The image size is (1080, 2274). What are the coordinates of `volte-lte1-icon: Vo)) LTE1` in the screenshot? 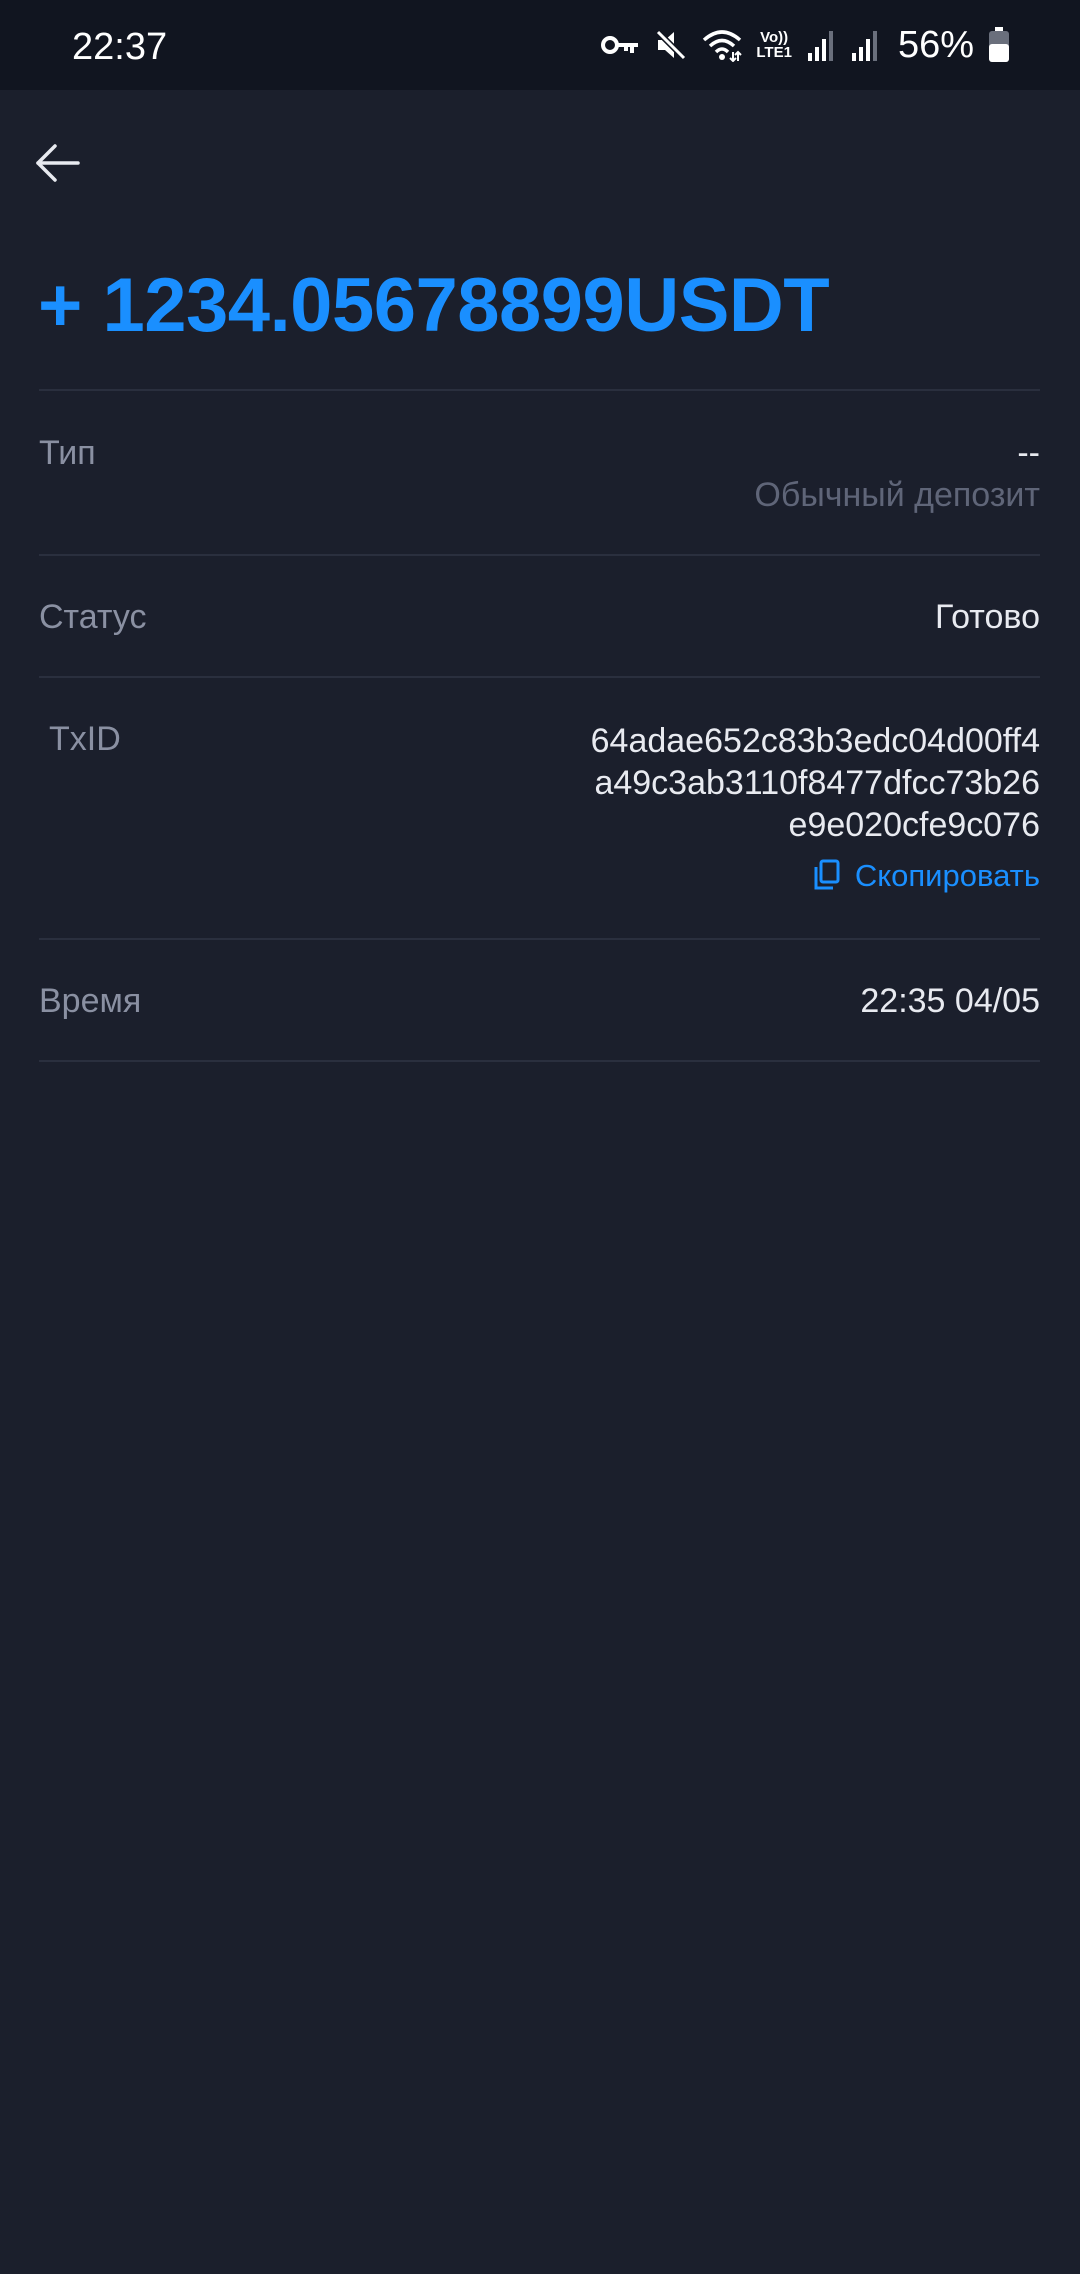 It's located at (774, 45).